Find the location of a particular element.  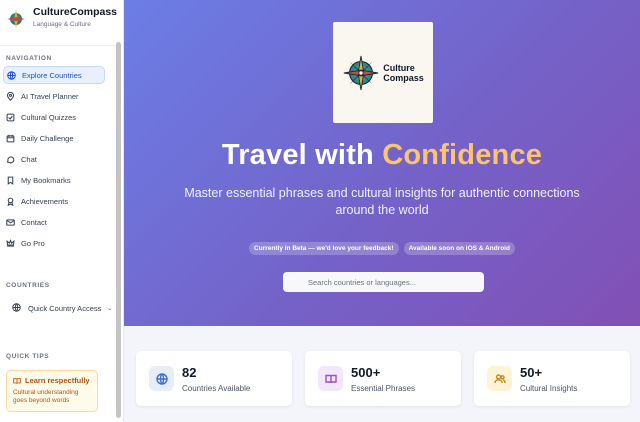

chat-icon is located at coordinates (10, 159).